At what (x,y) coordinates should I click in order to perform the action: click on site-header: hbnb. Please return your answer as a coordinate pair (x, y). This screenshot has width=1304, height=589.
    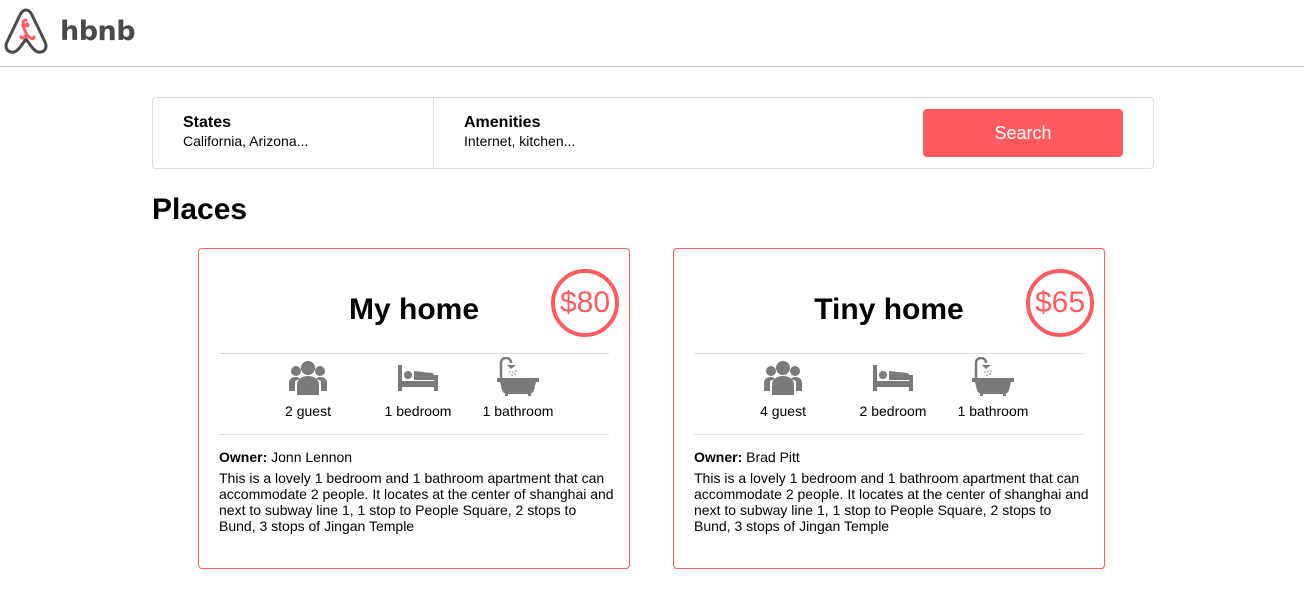
    Looking at the image, I should click on (652, 33).